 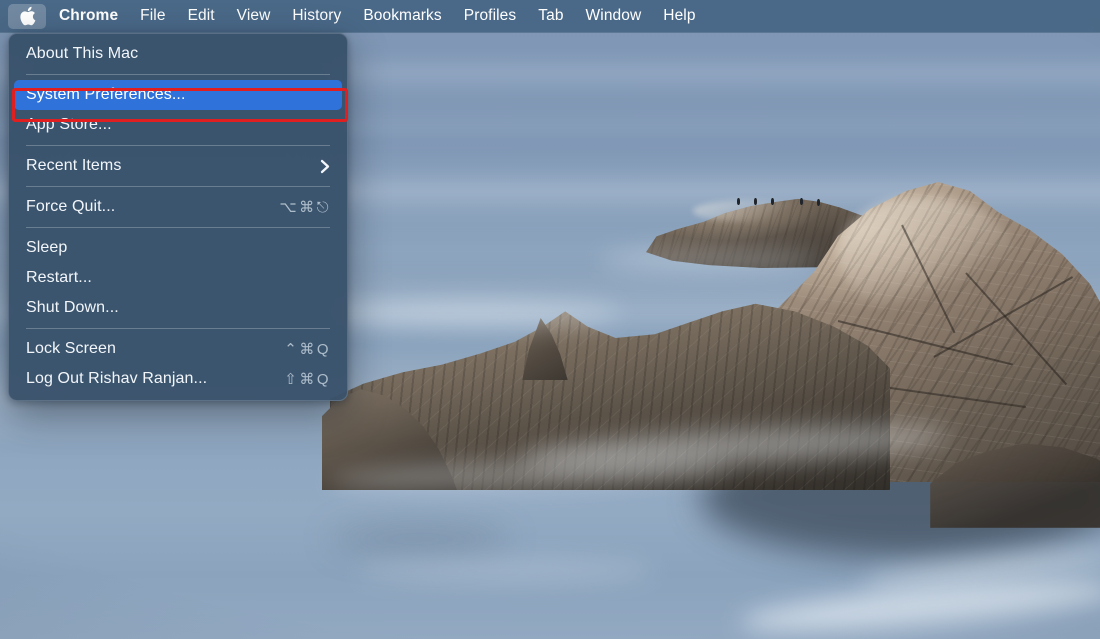 I want to click on menu-item-lock-screen: Lock Screen ⌃⌘Q, so click(x=178, y=349).